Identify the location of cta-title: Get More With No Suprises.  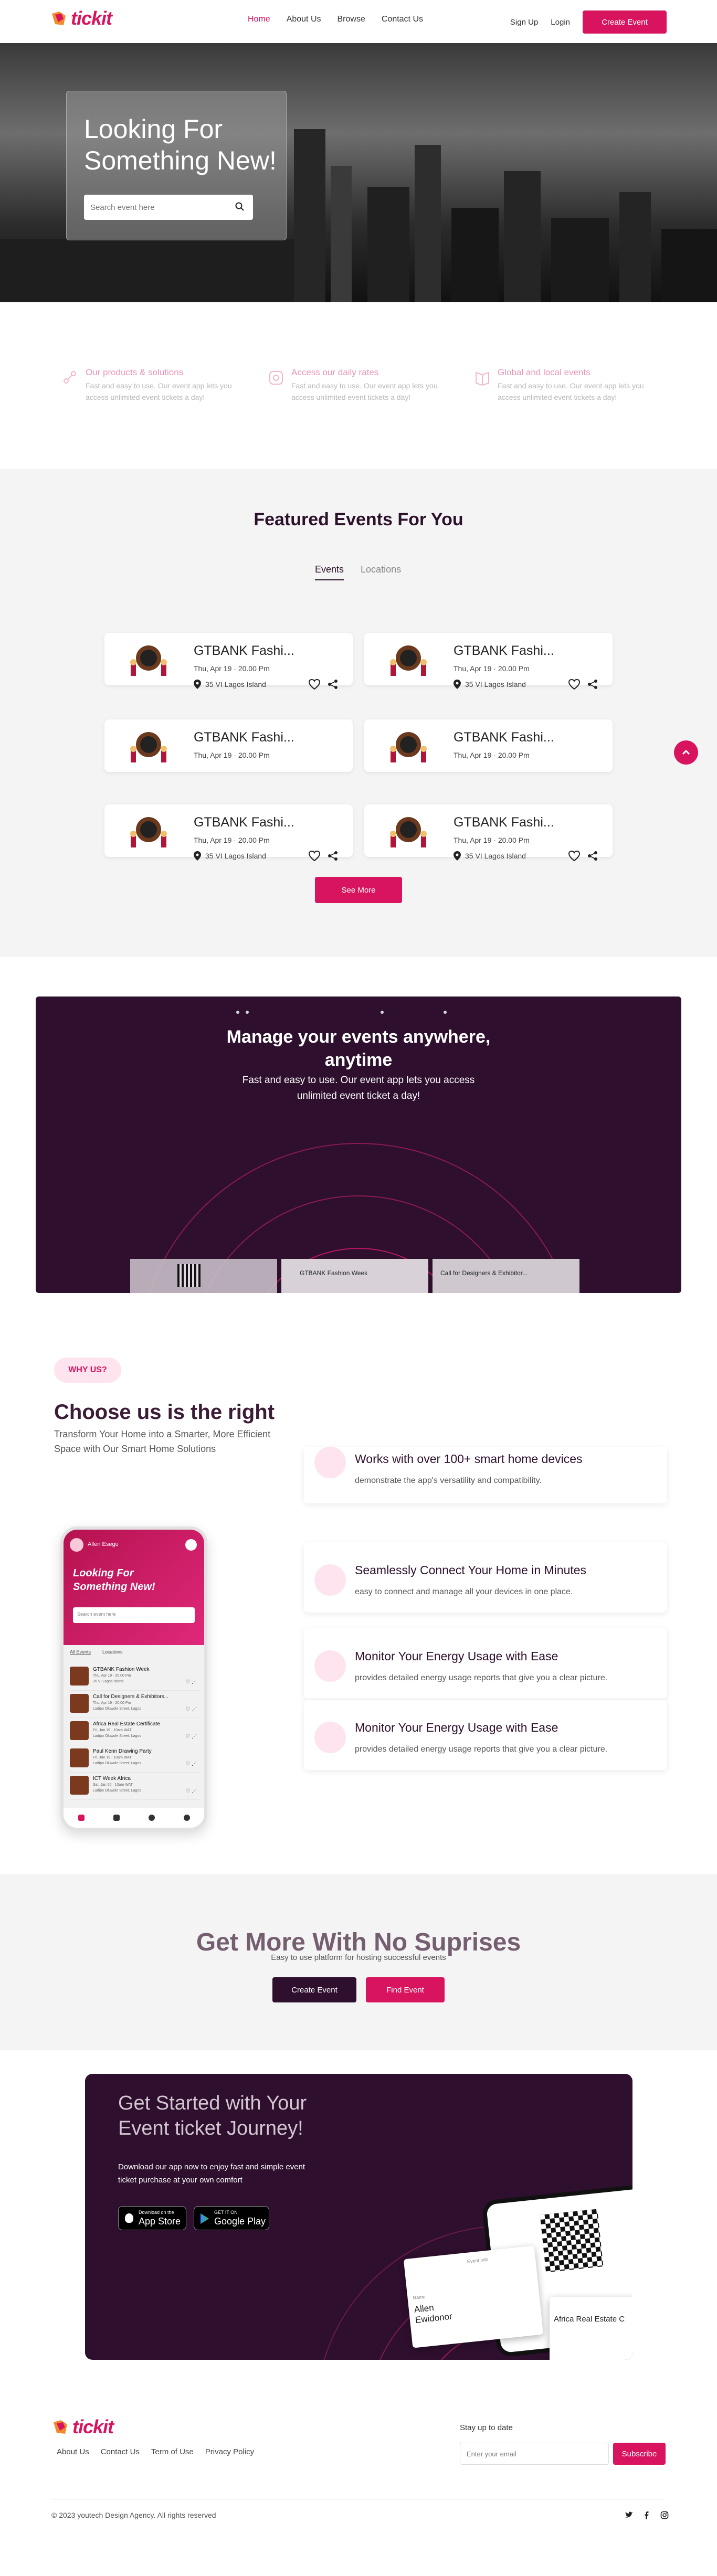
(358, 1942).